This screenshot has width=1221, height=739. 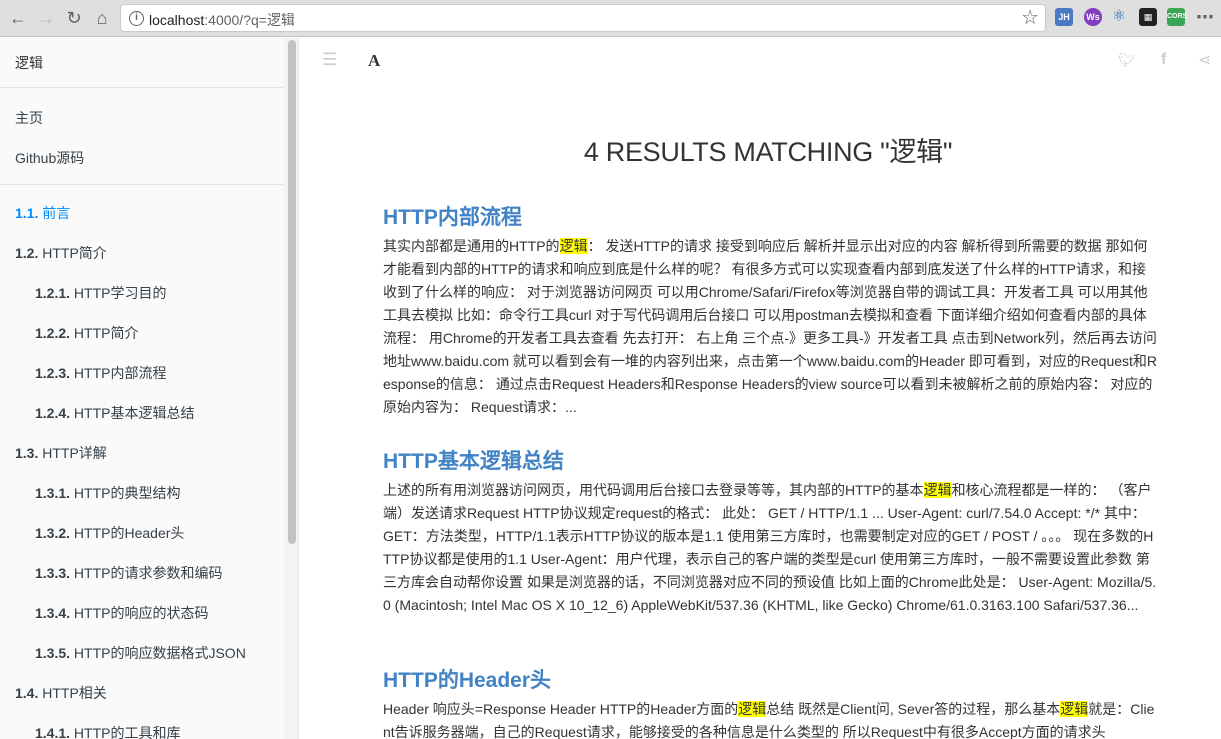 What do you see at coordinates (1030, 18) in the screenshot?
I see `bookmark-star-icon: ☆` at bounding box center [1030, 18].